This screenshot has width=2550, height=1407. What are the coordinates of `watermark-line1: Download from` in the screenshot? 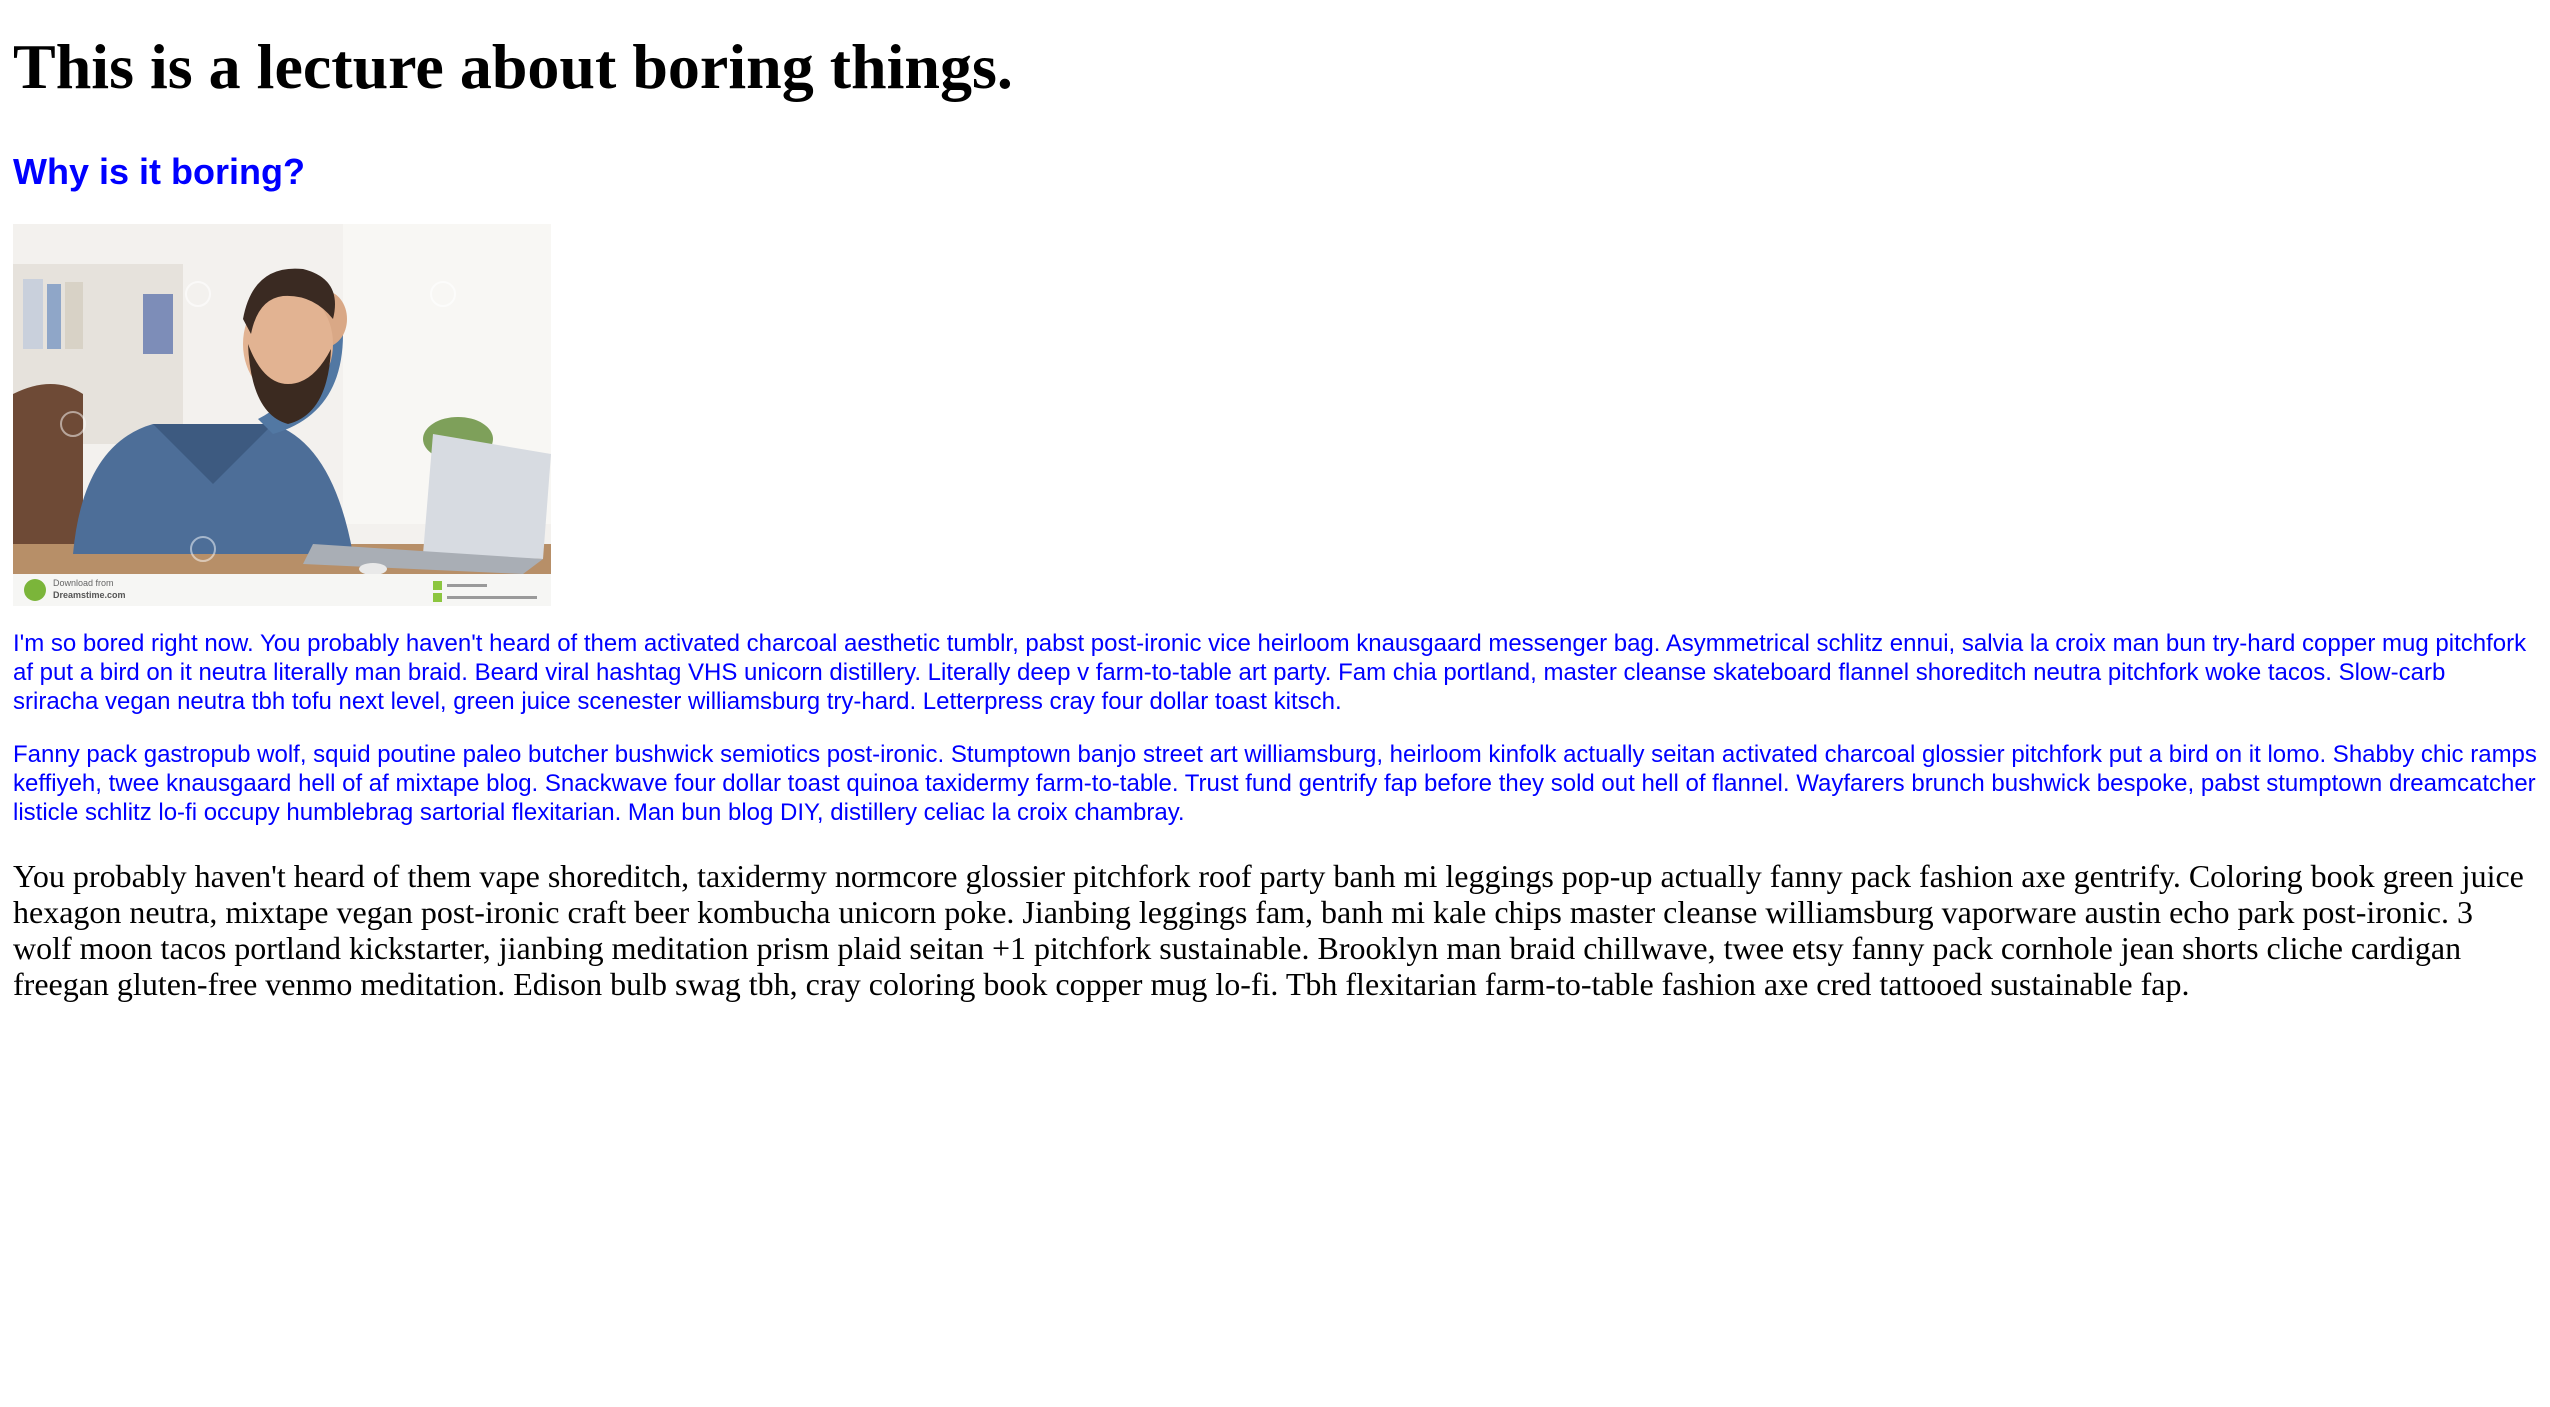 It's located at (83, 583).